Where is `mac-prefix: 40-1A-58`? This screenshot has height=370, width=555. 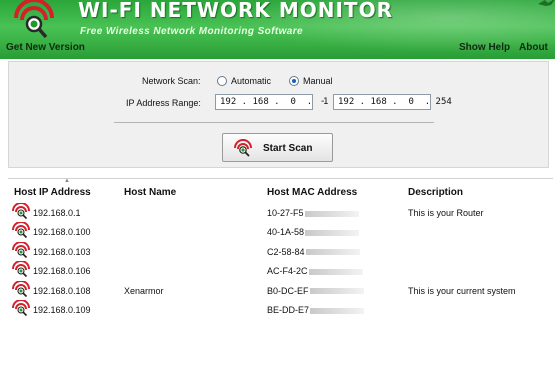
mac-prefix: 40-1A-58 is located at coordinates (286, 232).